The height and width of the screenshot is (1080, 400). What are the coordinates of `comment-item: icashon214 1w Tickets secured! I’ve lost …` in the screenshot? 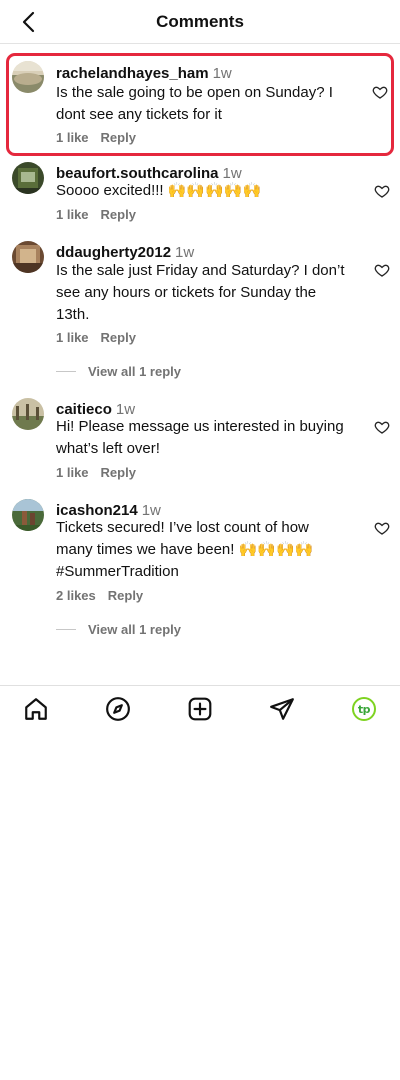 It's located at (200, 571).